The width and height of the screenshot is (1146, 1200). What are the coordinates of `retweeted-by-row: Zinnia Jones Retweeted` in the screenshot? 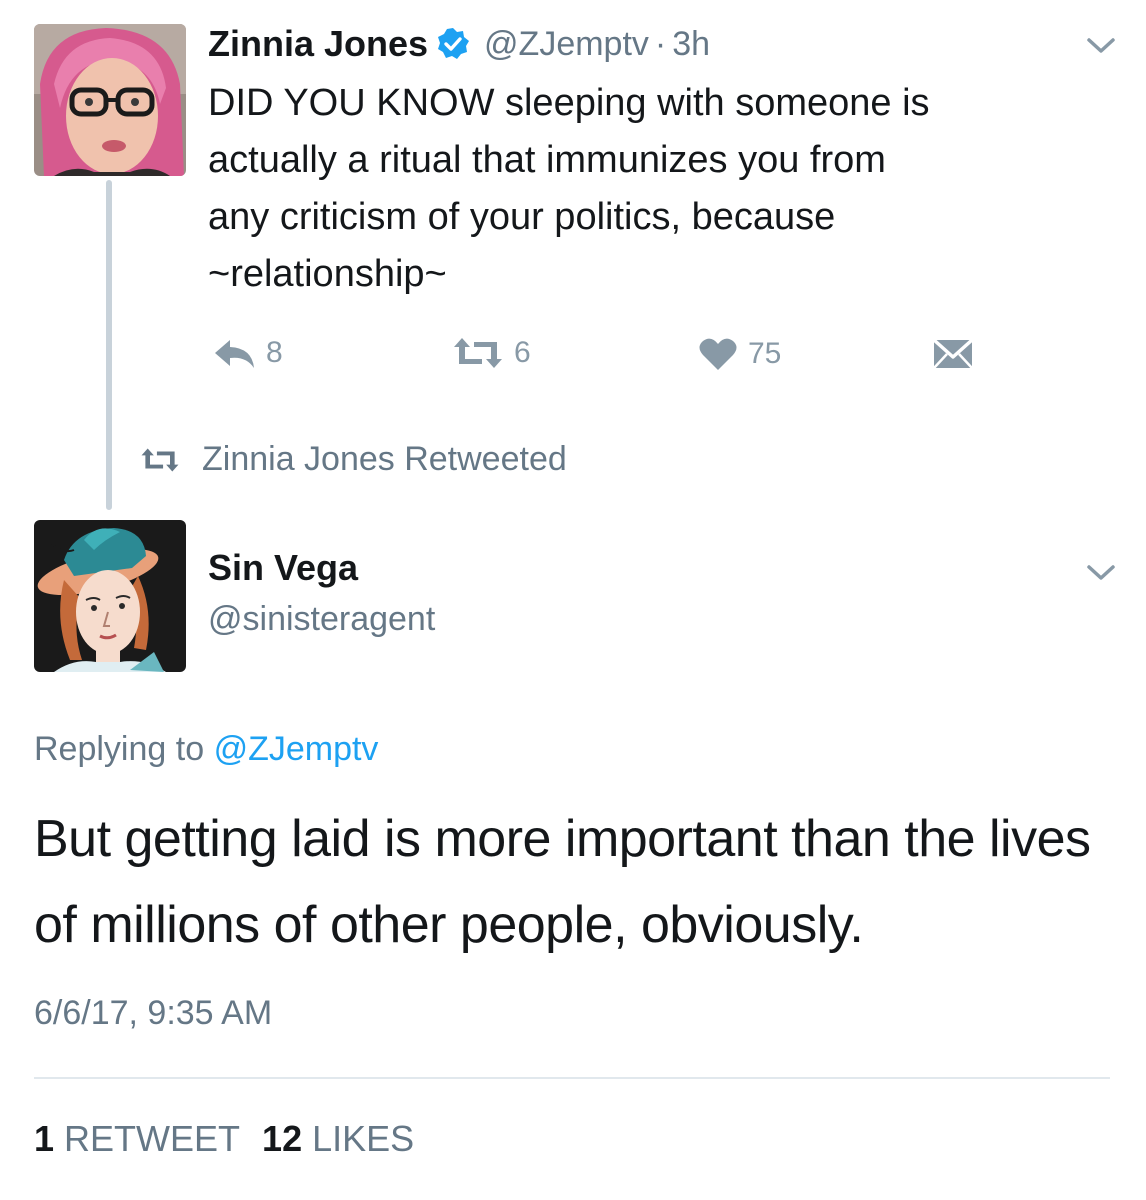 It's located at (353, 459).